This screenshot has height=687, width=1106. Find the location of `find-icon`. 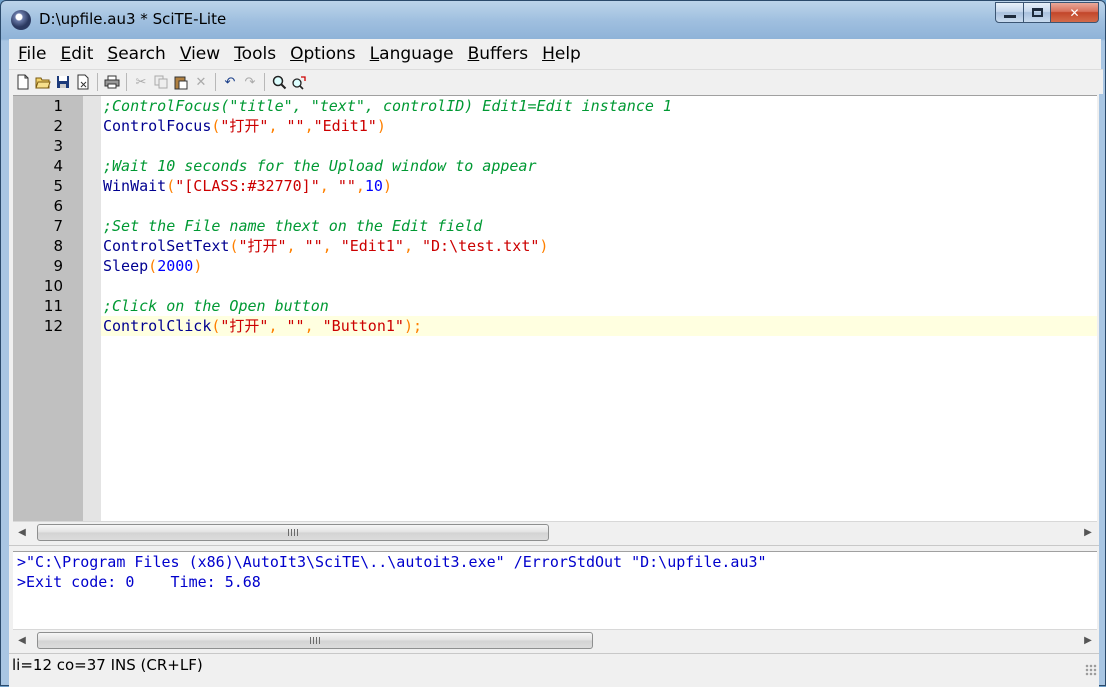

find-icon is located at coordinates (279, 82).